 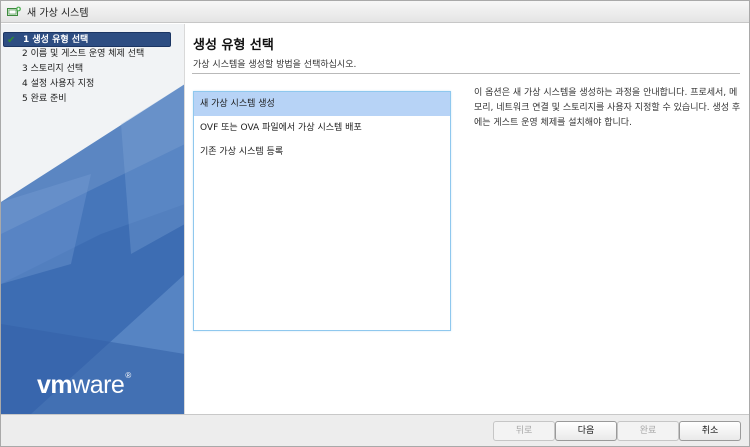 What do you see at coordinates (44, 99) in the screenshot?
I see `wizard-step-label: 5 완료 준비` at bounding box center [44, 99].